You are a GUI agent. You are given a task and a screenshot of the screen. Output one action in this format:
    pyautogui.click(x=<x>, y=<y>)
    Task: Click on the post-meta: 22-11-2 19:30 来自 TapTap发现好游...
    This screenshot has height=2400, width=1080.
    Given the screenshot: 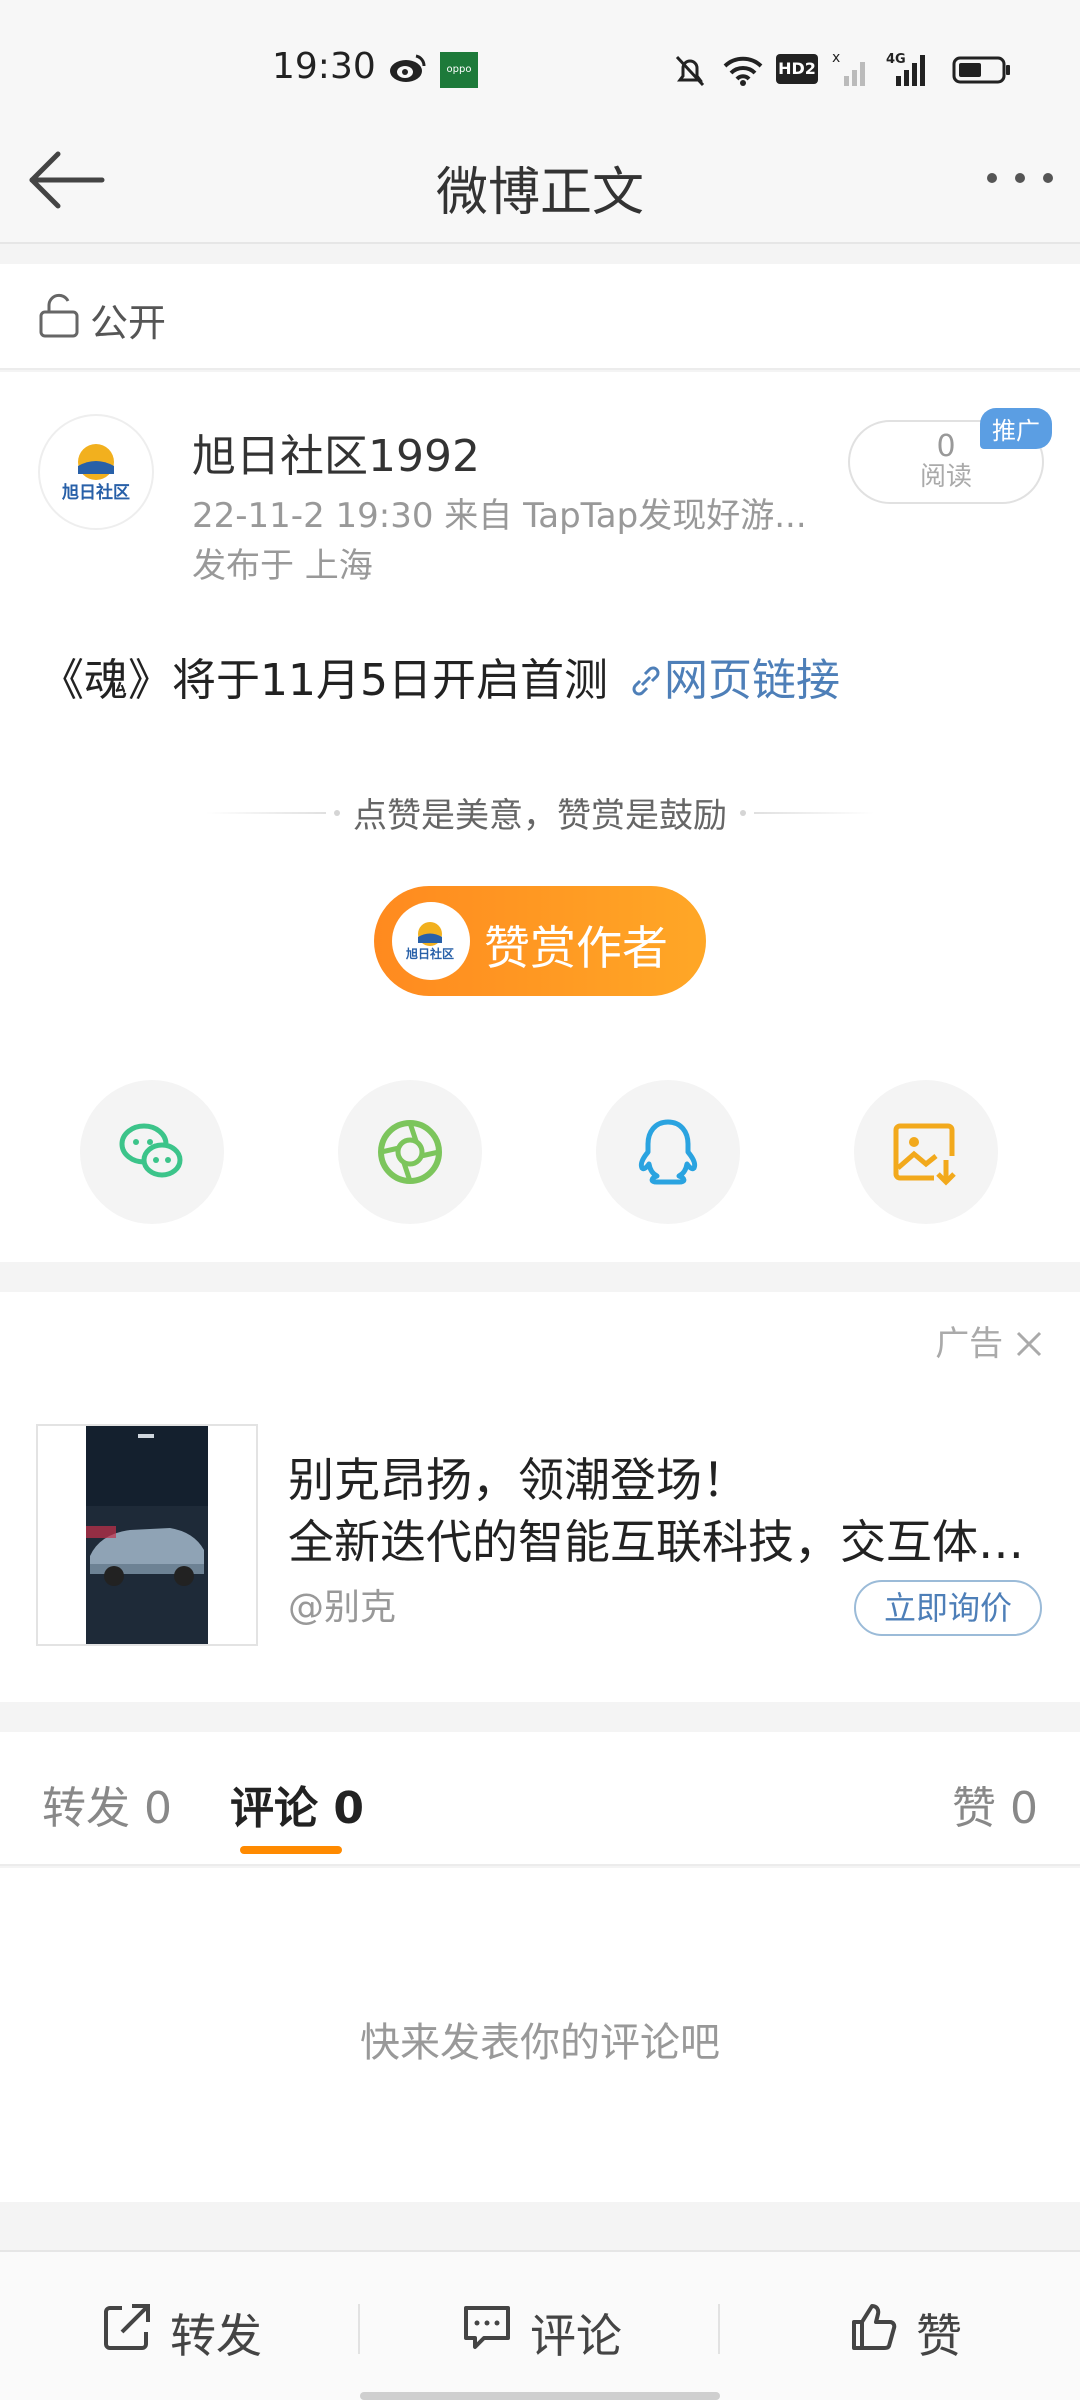 What is the action you would take?
    pyautogui.click(x=499, y=516)
    